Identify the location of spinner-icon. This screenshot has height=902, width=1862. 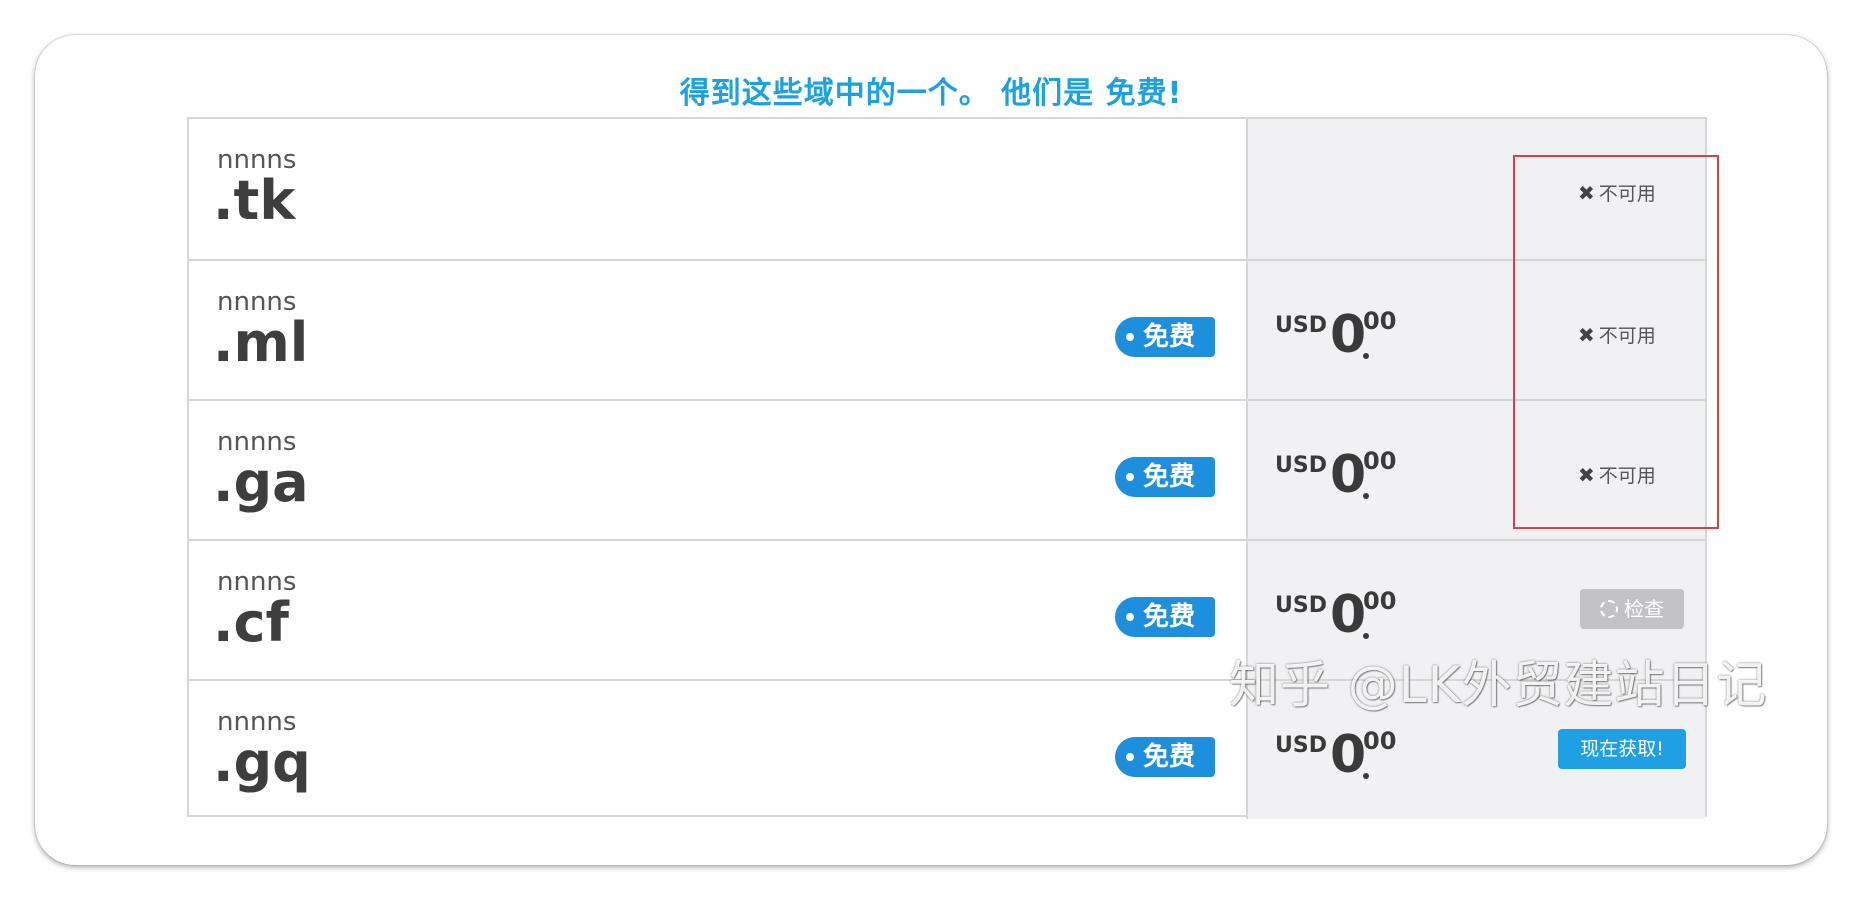
(1609, 609).